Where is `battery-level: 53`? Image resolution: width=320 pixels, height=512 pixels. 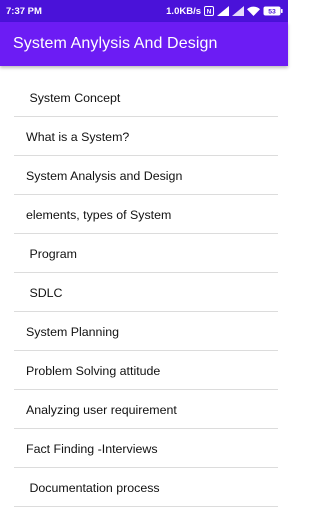 battery-level: 53 is located at coordinates (272, 12).